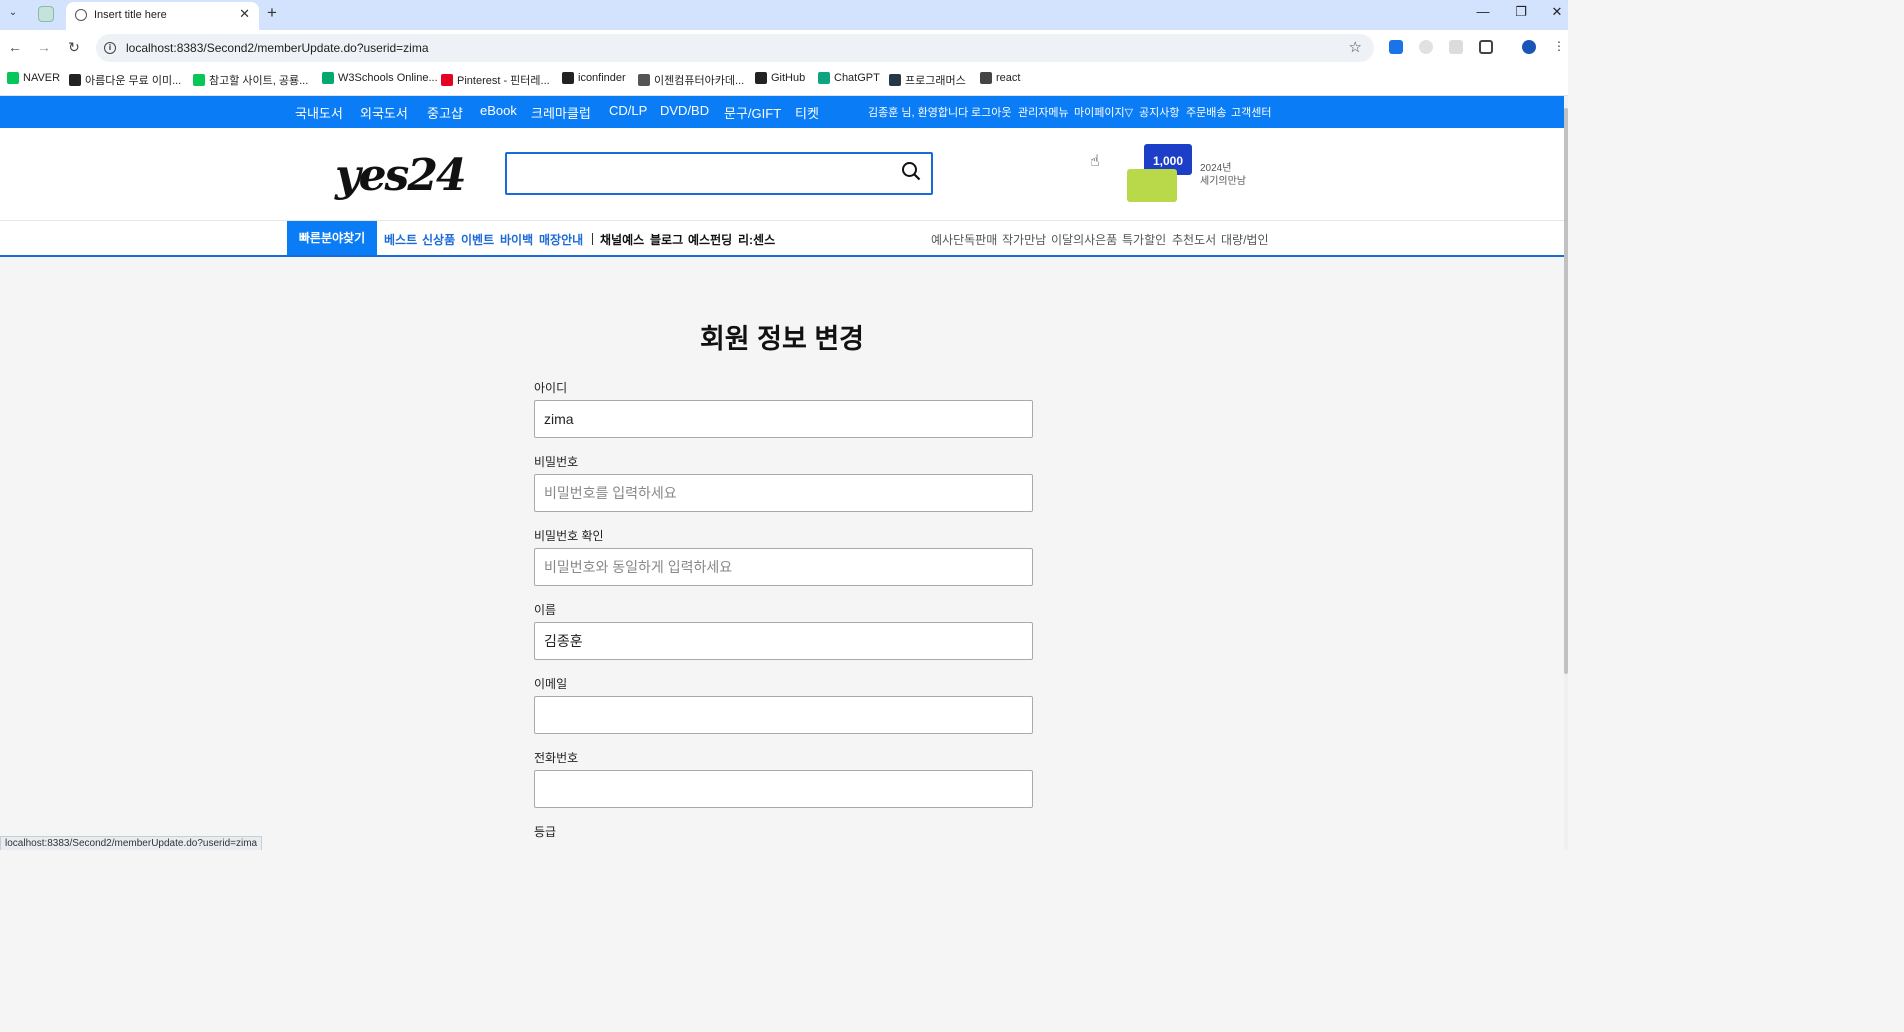  What do you see at coordinates (384, 112) in the screenshot?
I see `category-link: 외국도서` at bounding box center [384, 112].